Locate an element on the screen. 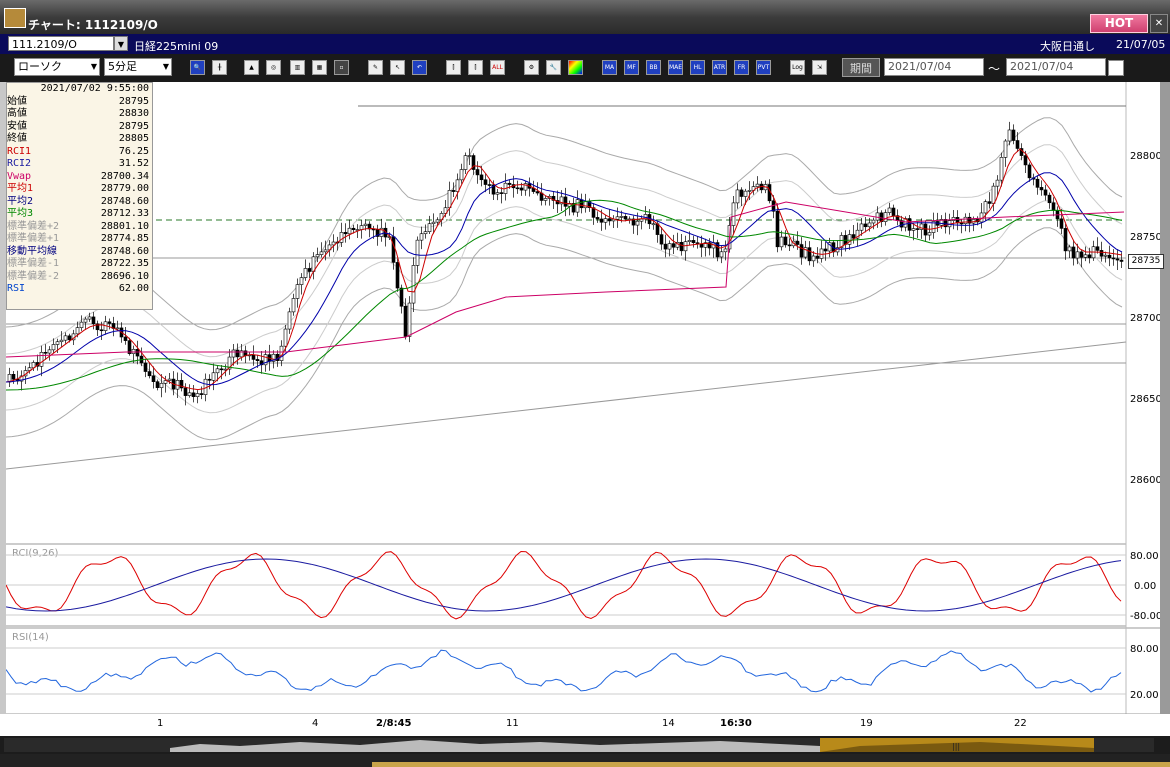 Image resolution: width=1170 pixels, height=767 pixels. undo-icon: ↶ is located at coordinates (419, 67).